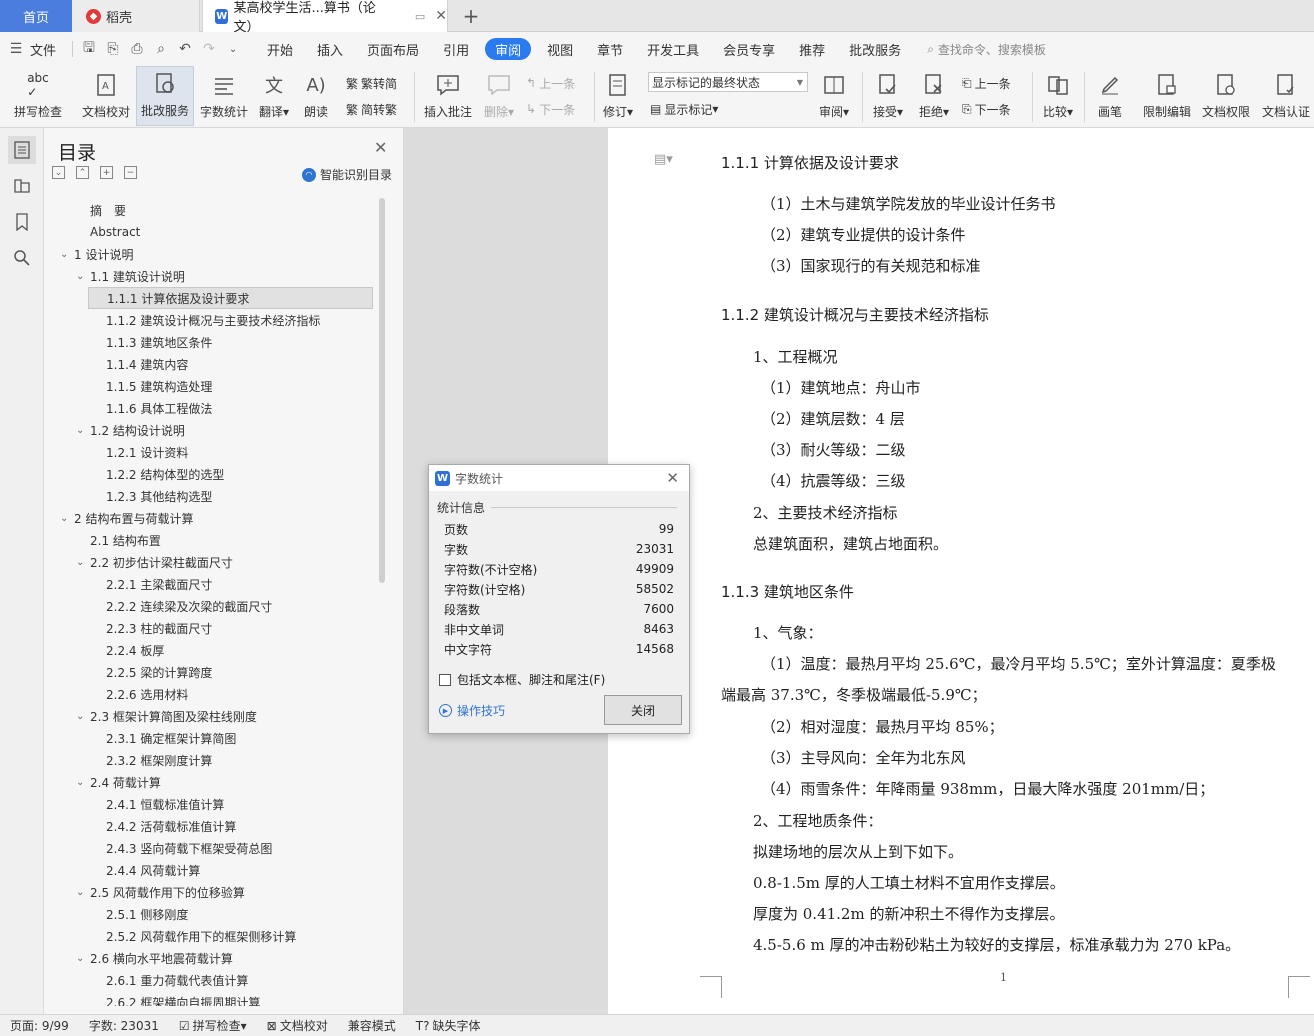 Image resolution: width=1314 pixels, height=1036 pixels. I want to click on paragraph-menu-icon: ▤▾, so click(663, 159).